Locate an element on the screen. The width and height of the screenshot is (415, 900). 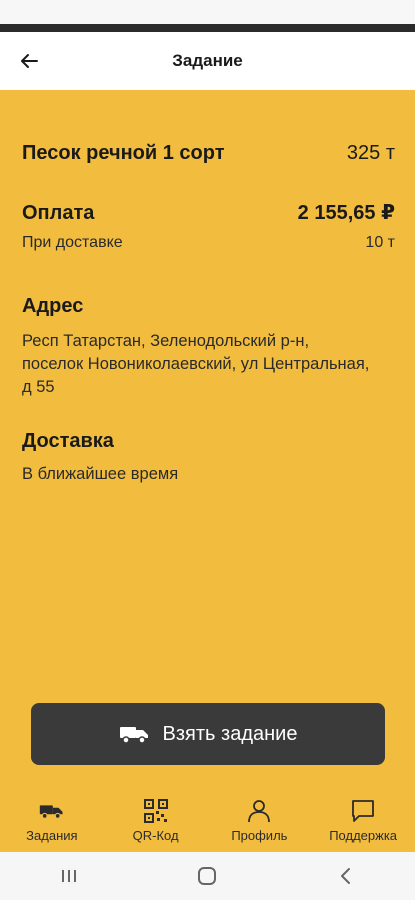
address-title: Адрес is located at coordinates (53, 306).